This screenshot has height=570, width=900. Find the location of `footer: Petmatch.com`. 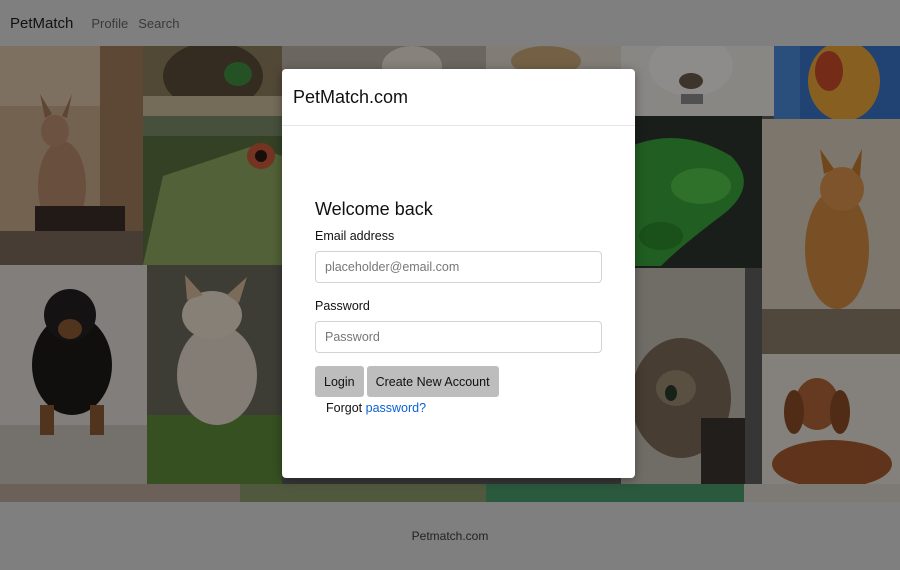

footer: Petmatch.com is located at coordinates (450, 536).